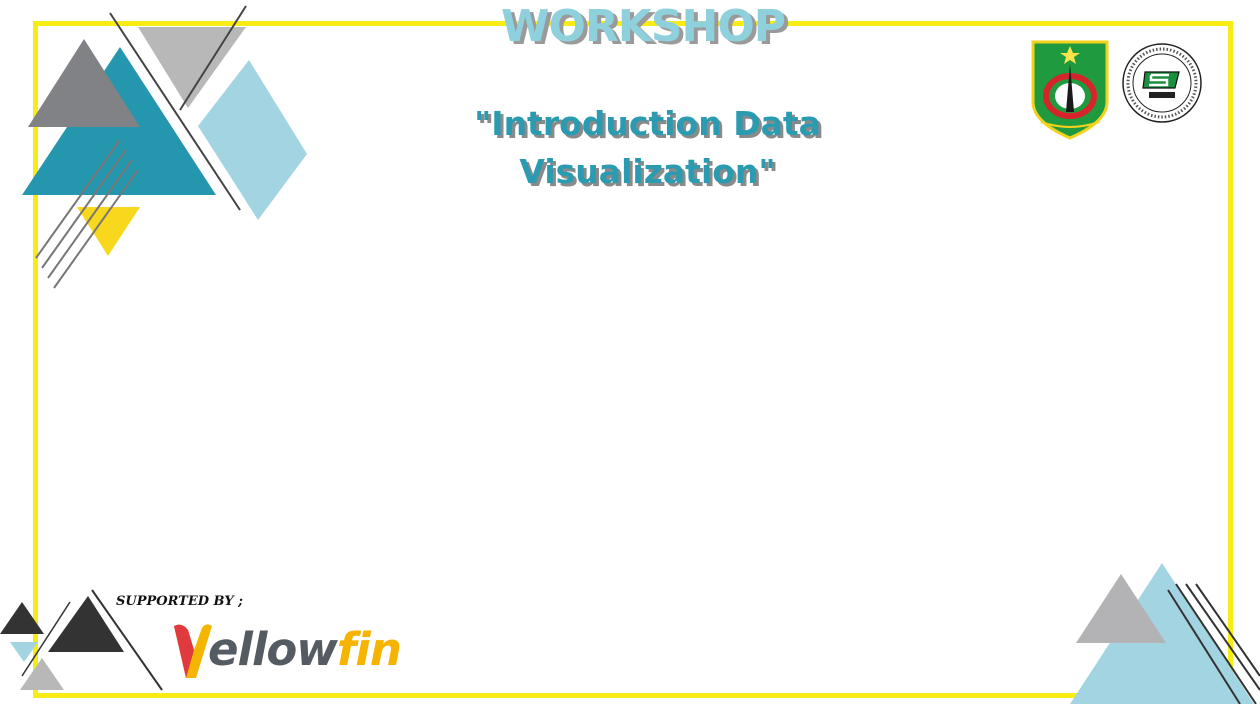 Image resolution: width=1260 pixels, height=704 pixels. Describe the element at coordinates (42, 674) in the screenshot. I see `gray-triangle-small` at that location.